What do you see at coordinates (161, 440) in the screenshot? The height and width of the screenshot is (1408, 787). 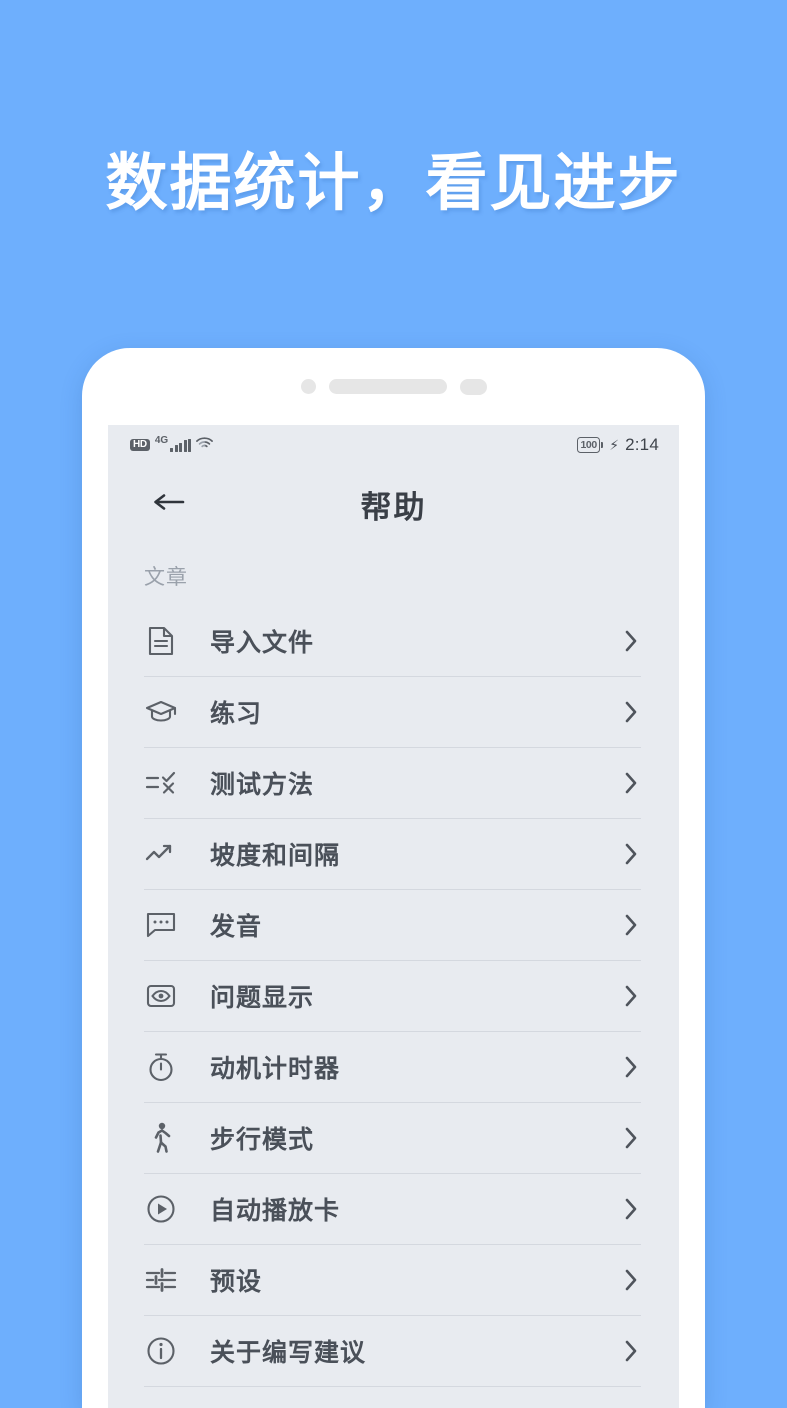 I see `network-type-label: 4G` at bounding box center [161, 440].